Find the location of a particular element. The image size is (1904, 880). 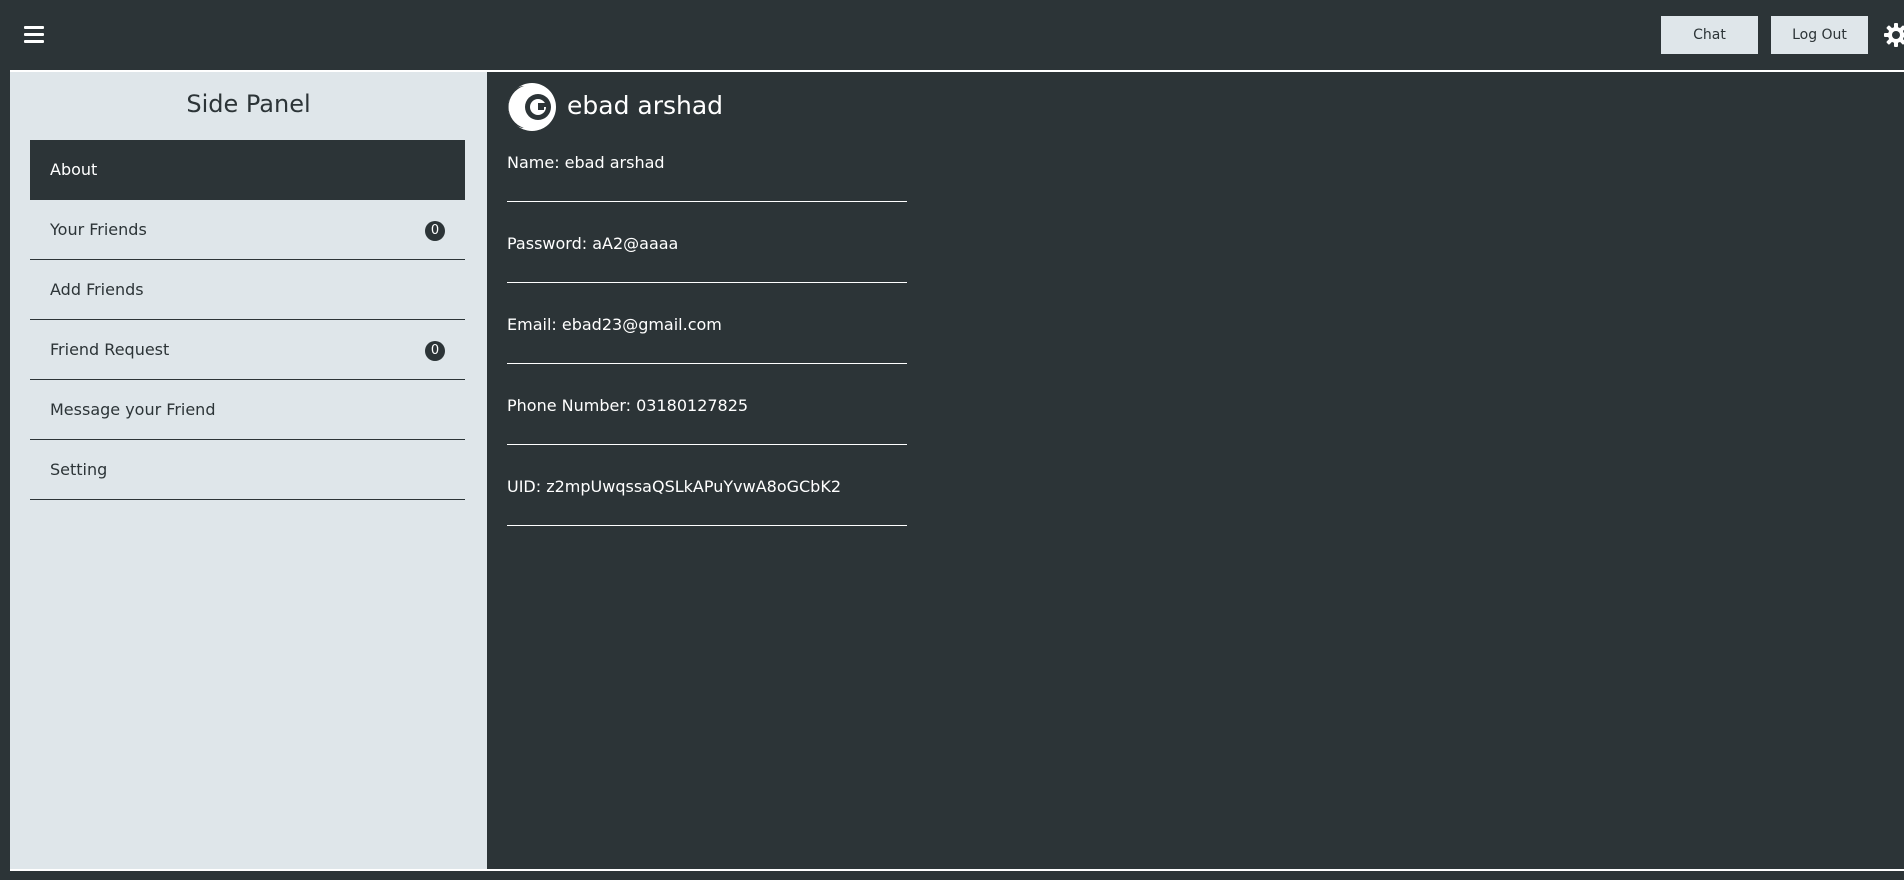

profile-field-email: Email: ebad23@gmail.com is located at coordinates (707, 354).